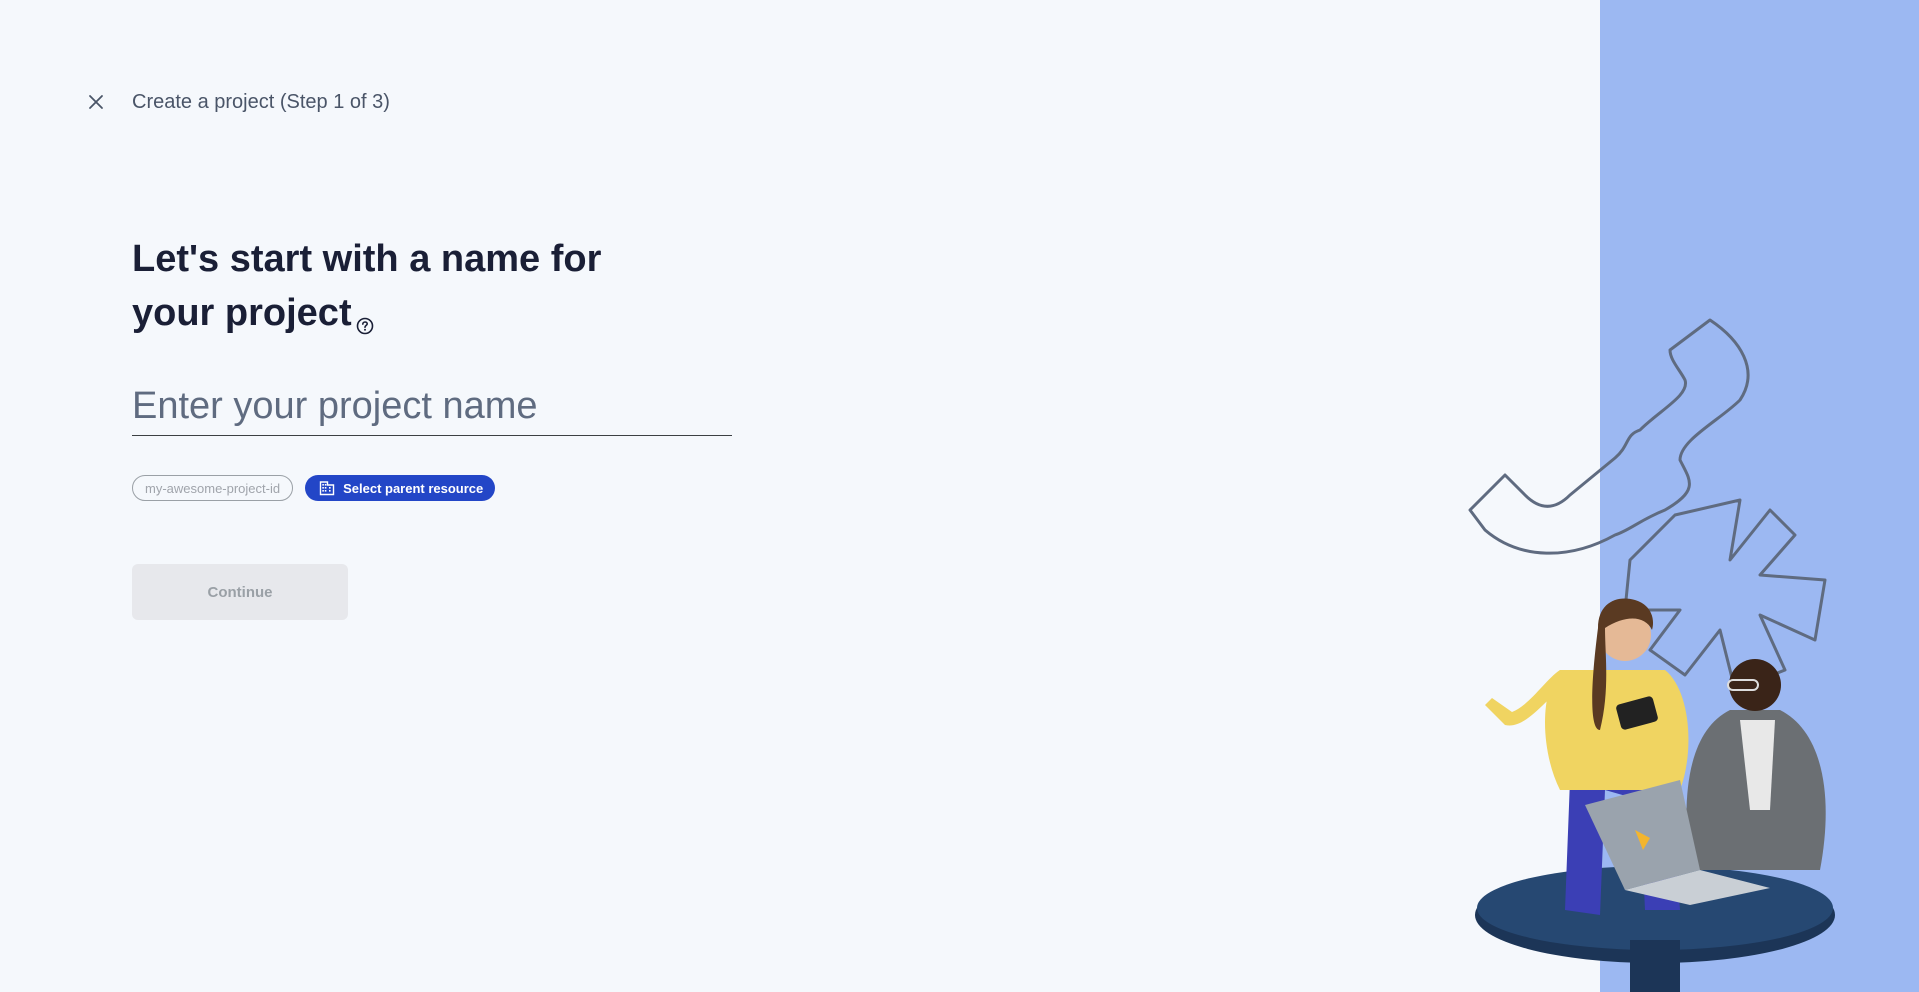 This screenshot has width=1919, height=992. I want to click on help-circle-icon, so click(365, 315).